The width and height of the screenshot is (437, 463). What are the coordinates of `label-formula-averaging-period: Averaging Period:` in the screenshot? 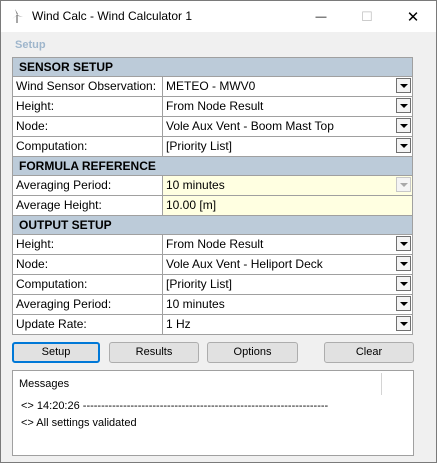 It's located at (88, 185).